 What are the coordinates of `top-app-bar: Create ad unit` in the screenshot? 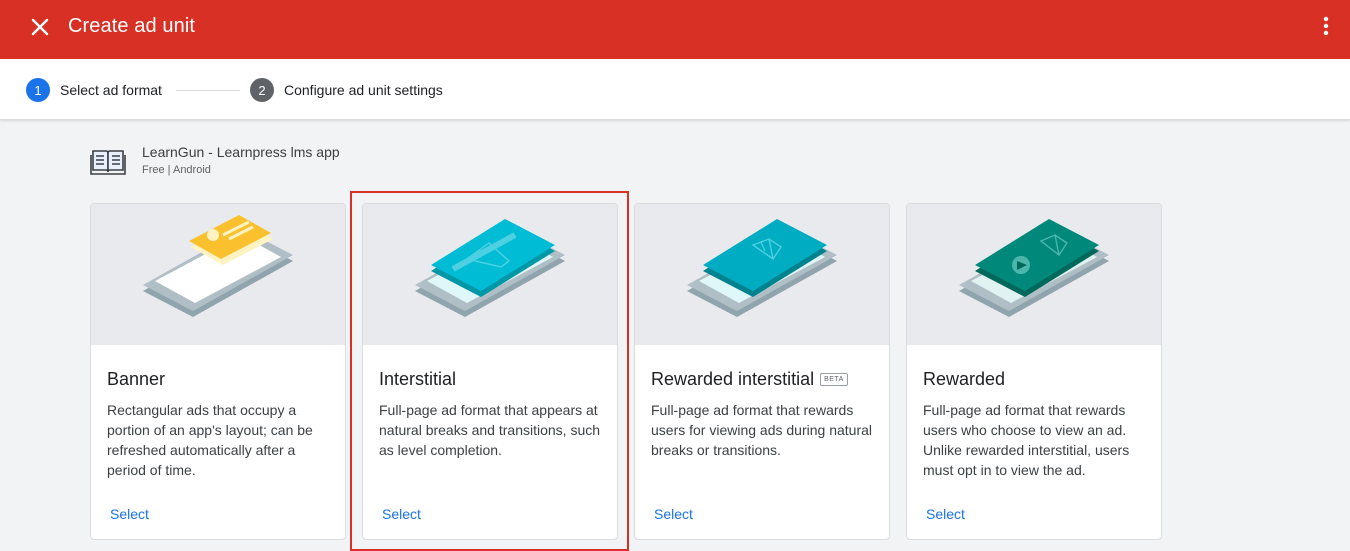 It's located at (675, 29).